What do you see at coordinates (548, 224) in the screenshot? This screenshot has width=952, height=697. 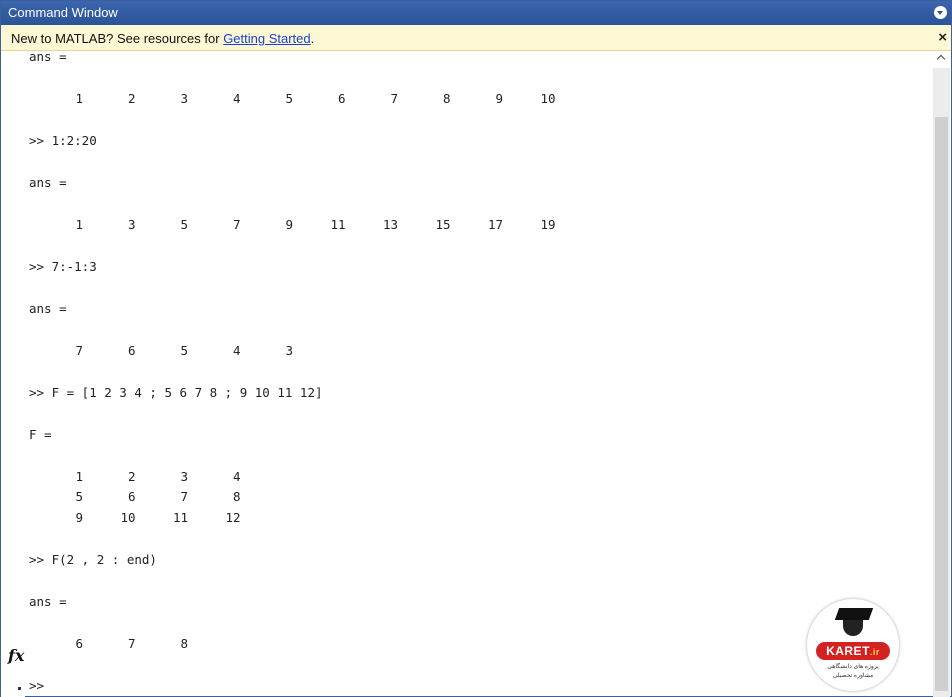 I see `output-cell: 19` at bounding box center [548, 224].